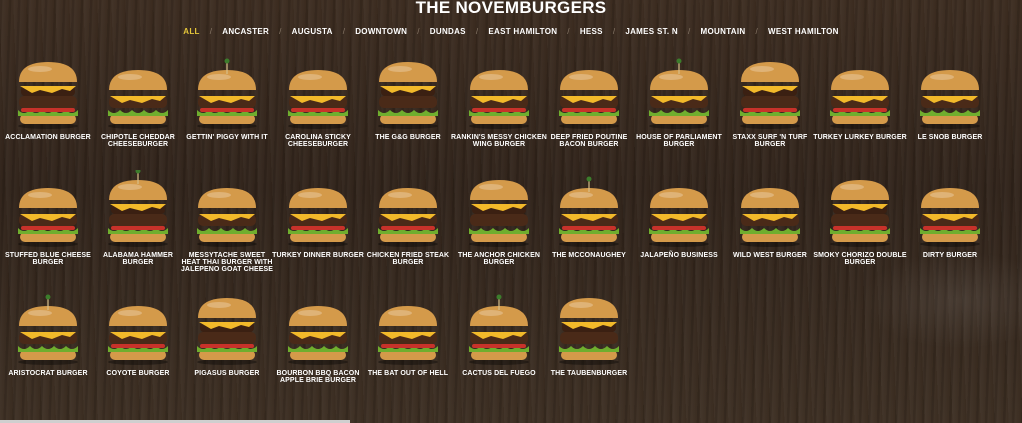  Describe the element at coordinates (950, 255) in the screenshot. I see `burger-label: DIRTY BURGER` at that location.